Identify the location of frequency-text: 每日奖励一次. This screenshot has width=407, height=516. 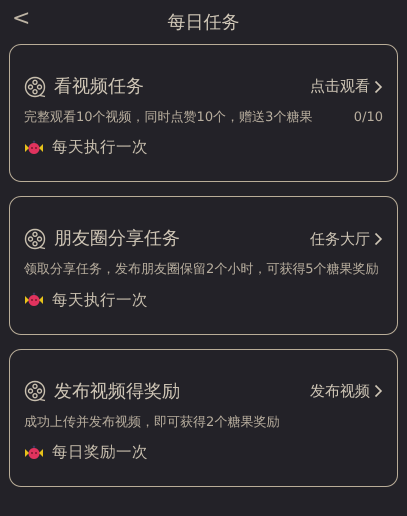
(100, 452).